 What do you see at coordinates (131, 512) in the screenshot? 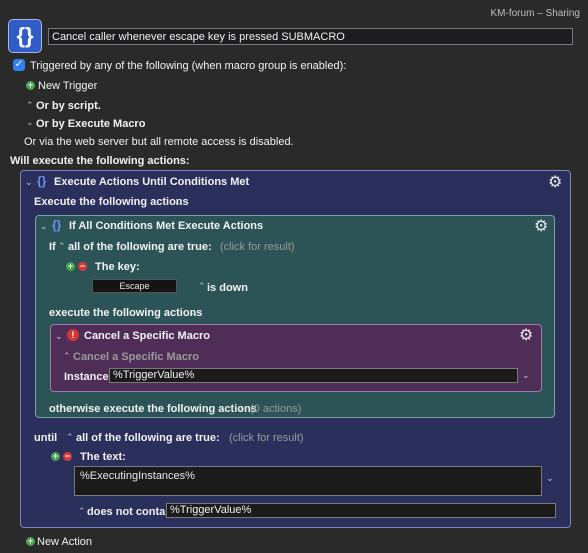
I see `contain-operator-selector: does not contain` at bounding box center [131, 512].